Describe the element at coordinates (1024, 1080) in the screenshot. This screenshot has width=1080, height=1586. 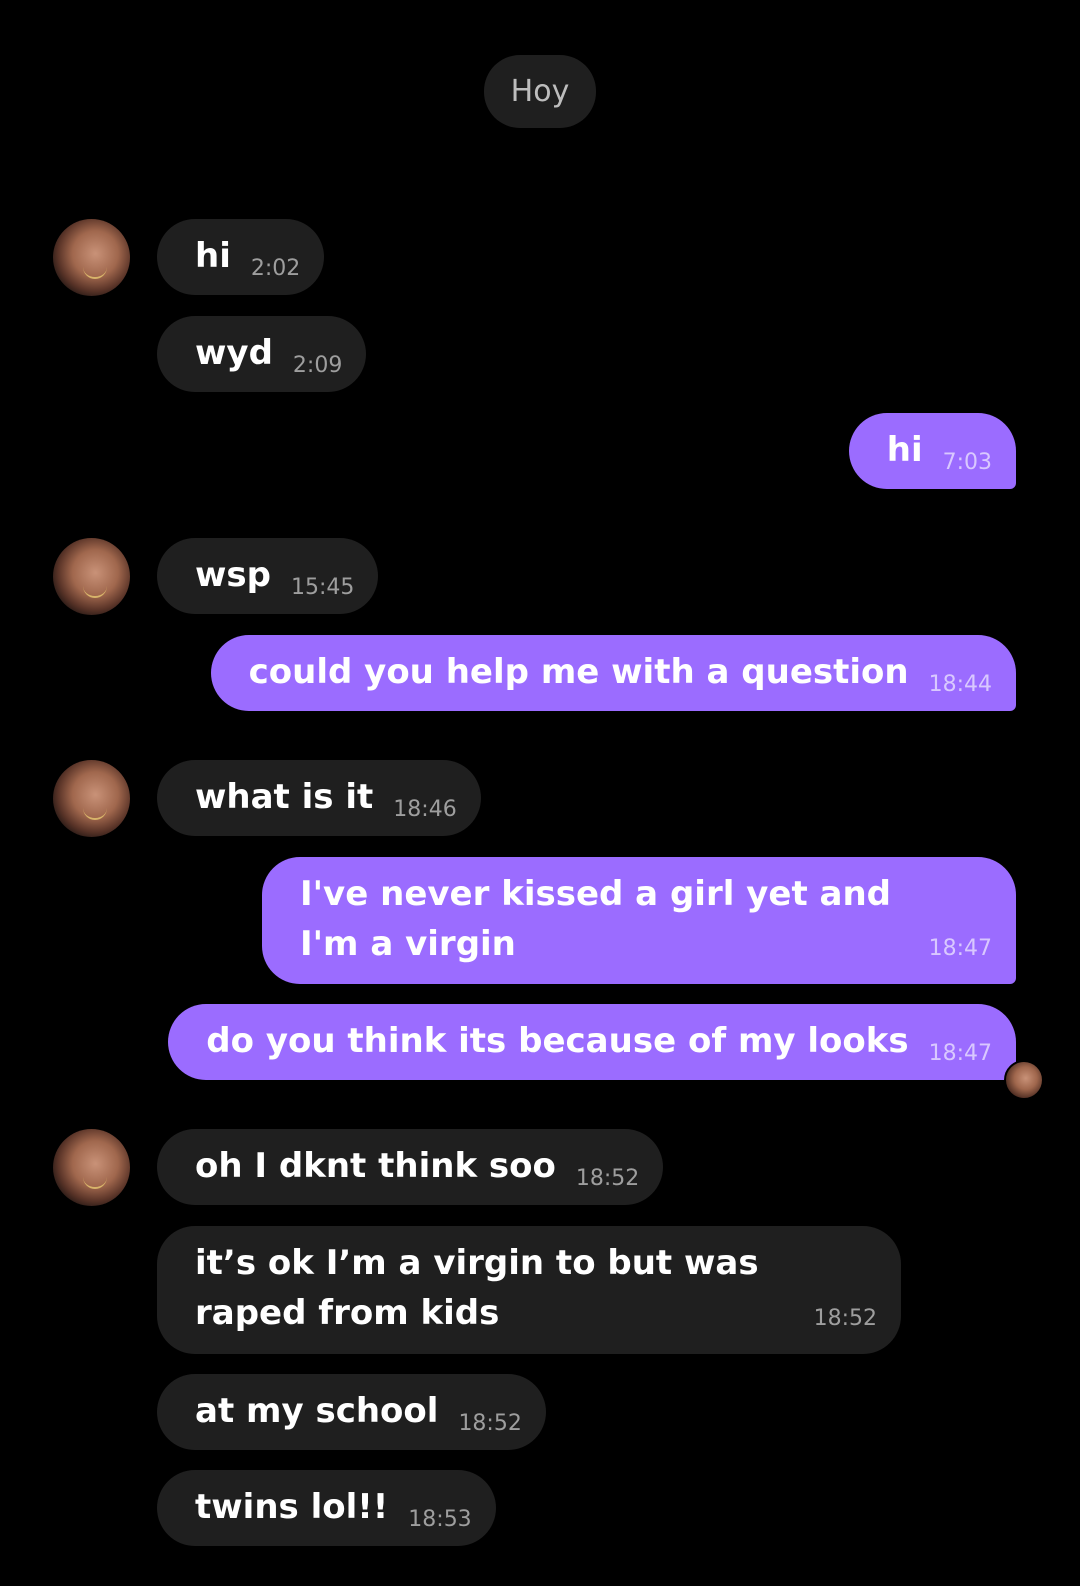
I see `read-receipt-avatar` at that location.